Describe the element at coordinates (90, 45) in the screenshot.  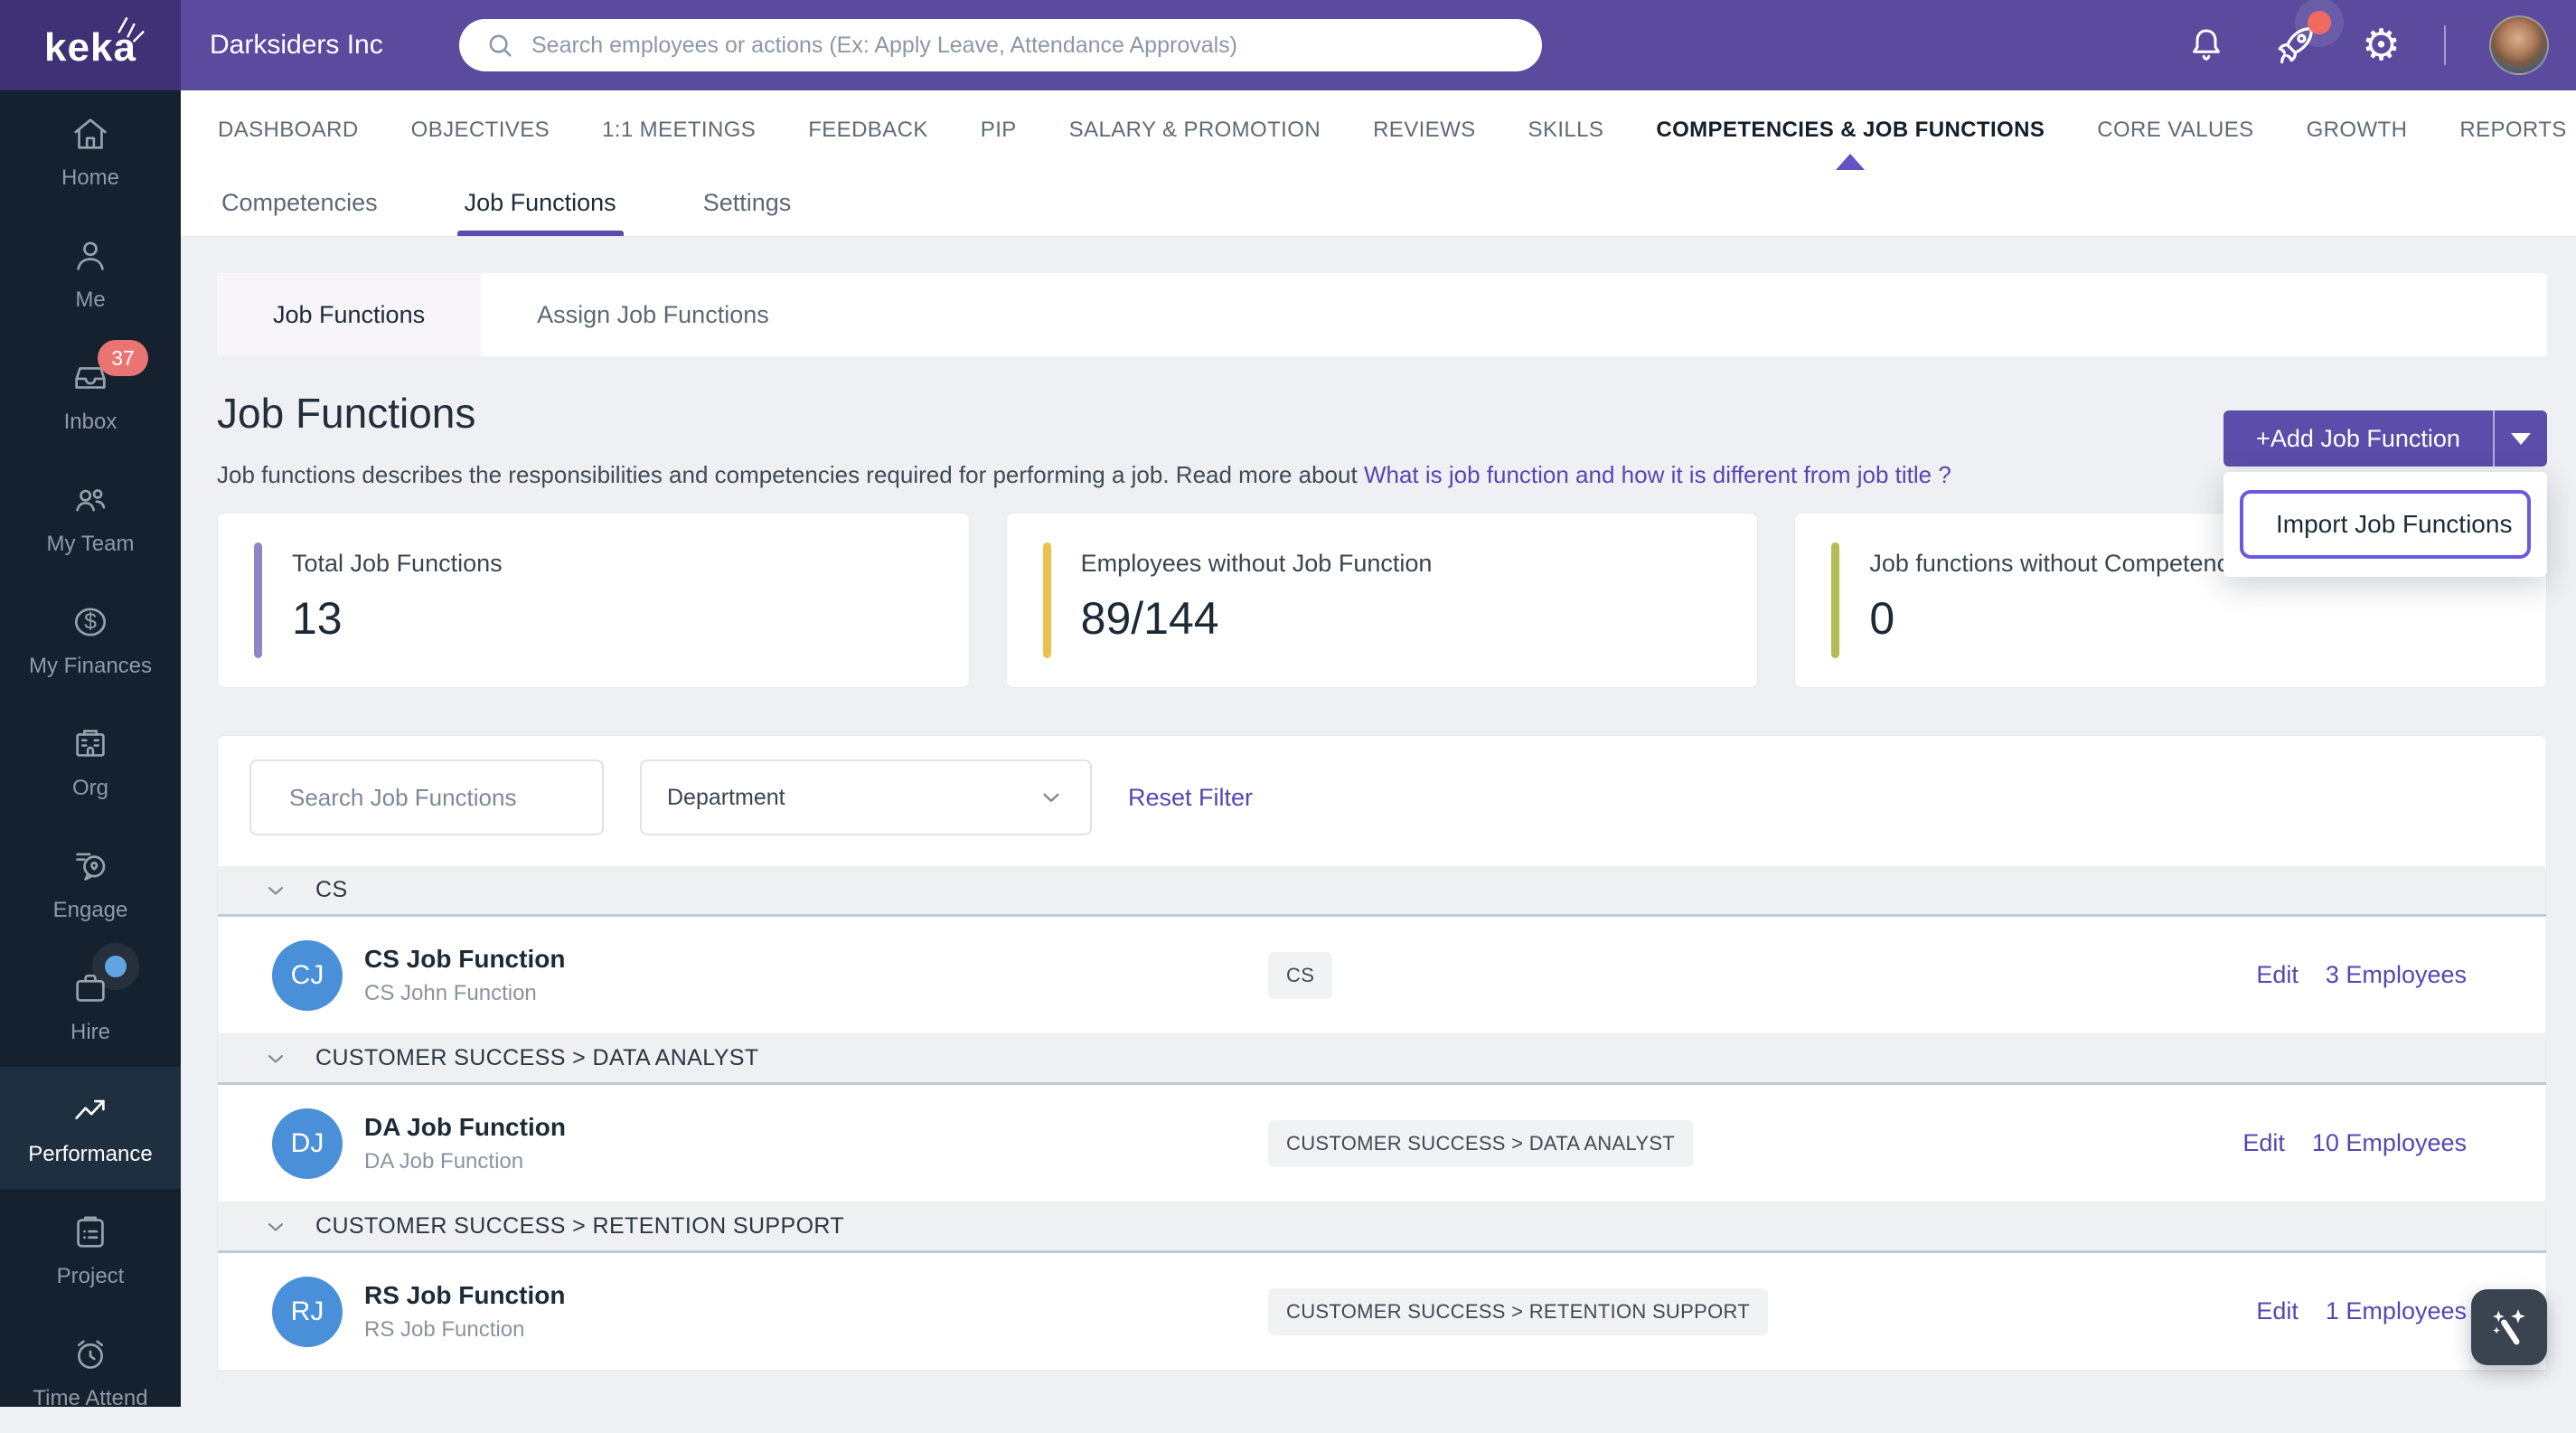
I see `keka-logo: keka` at that location.